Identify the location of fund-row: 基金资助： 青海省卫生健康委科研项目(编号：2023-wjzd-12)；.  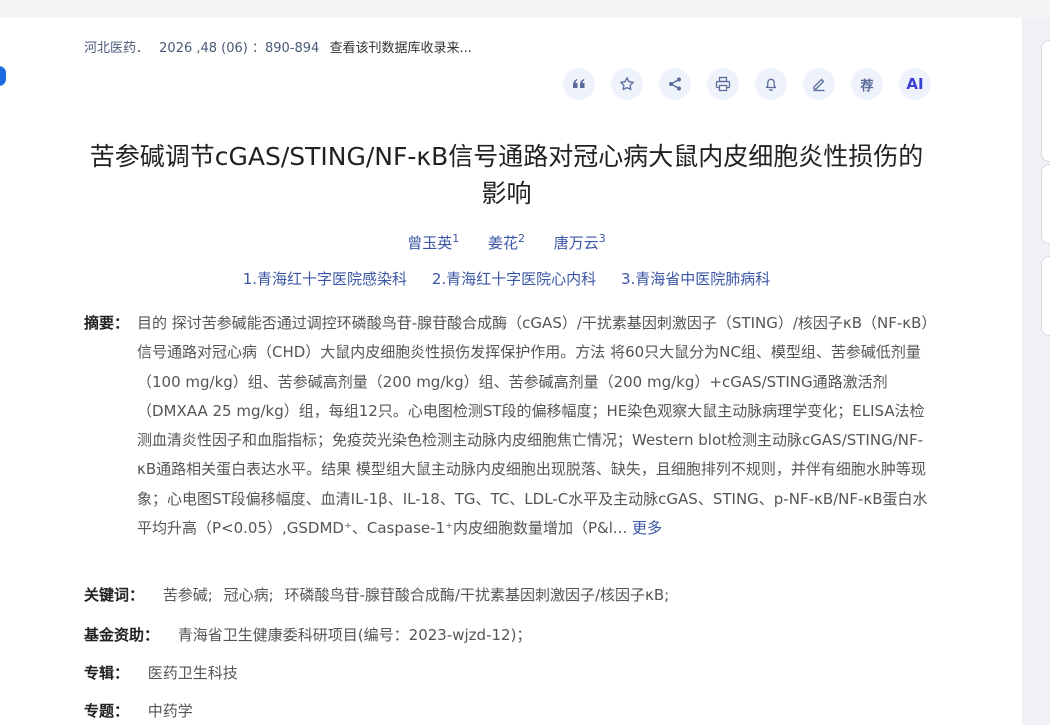
(307, 634).